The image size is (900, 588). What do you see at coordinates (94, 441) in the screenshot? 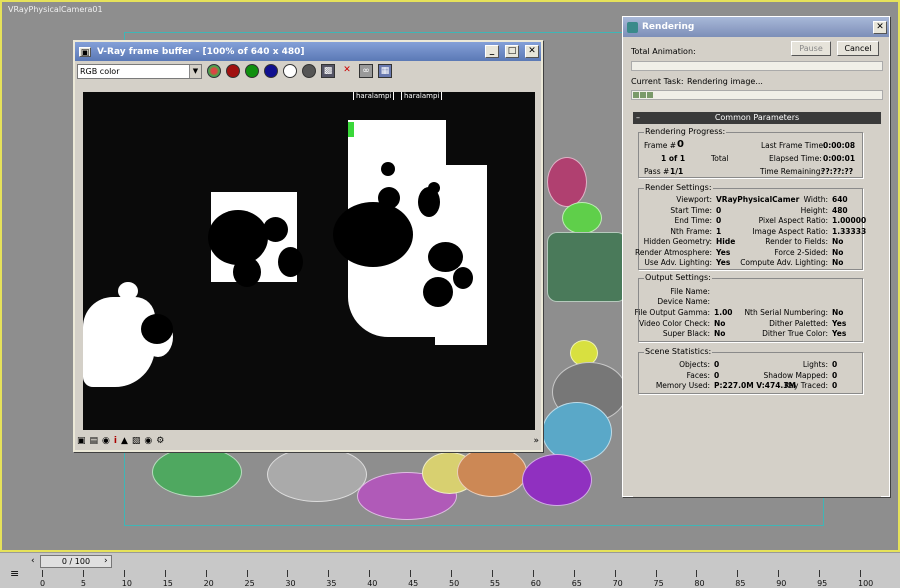
I see `render-history-icon: ▤` at bounding box center [94, 441].